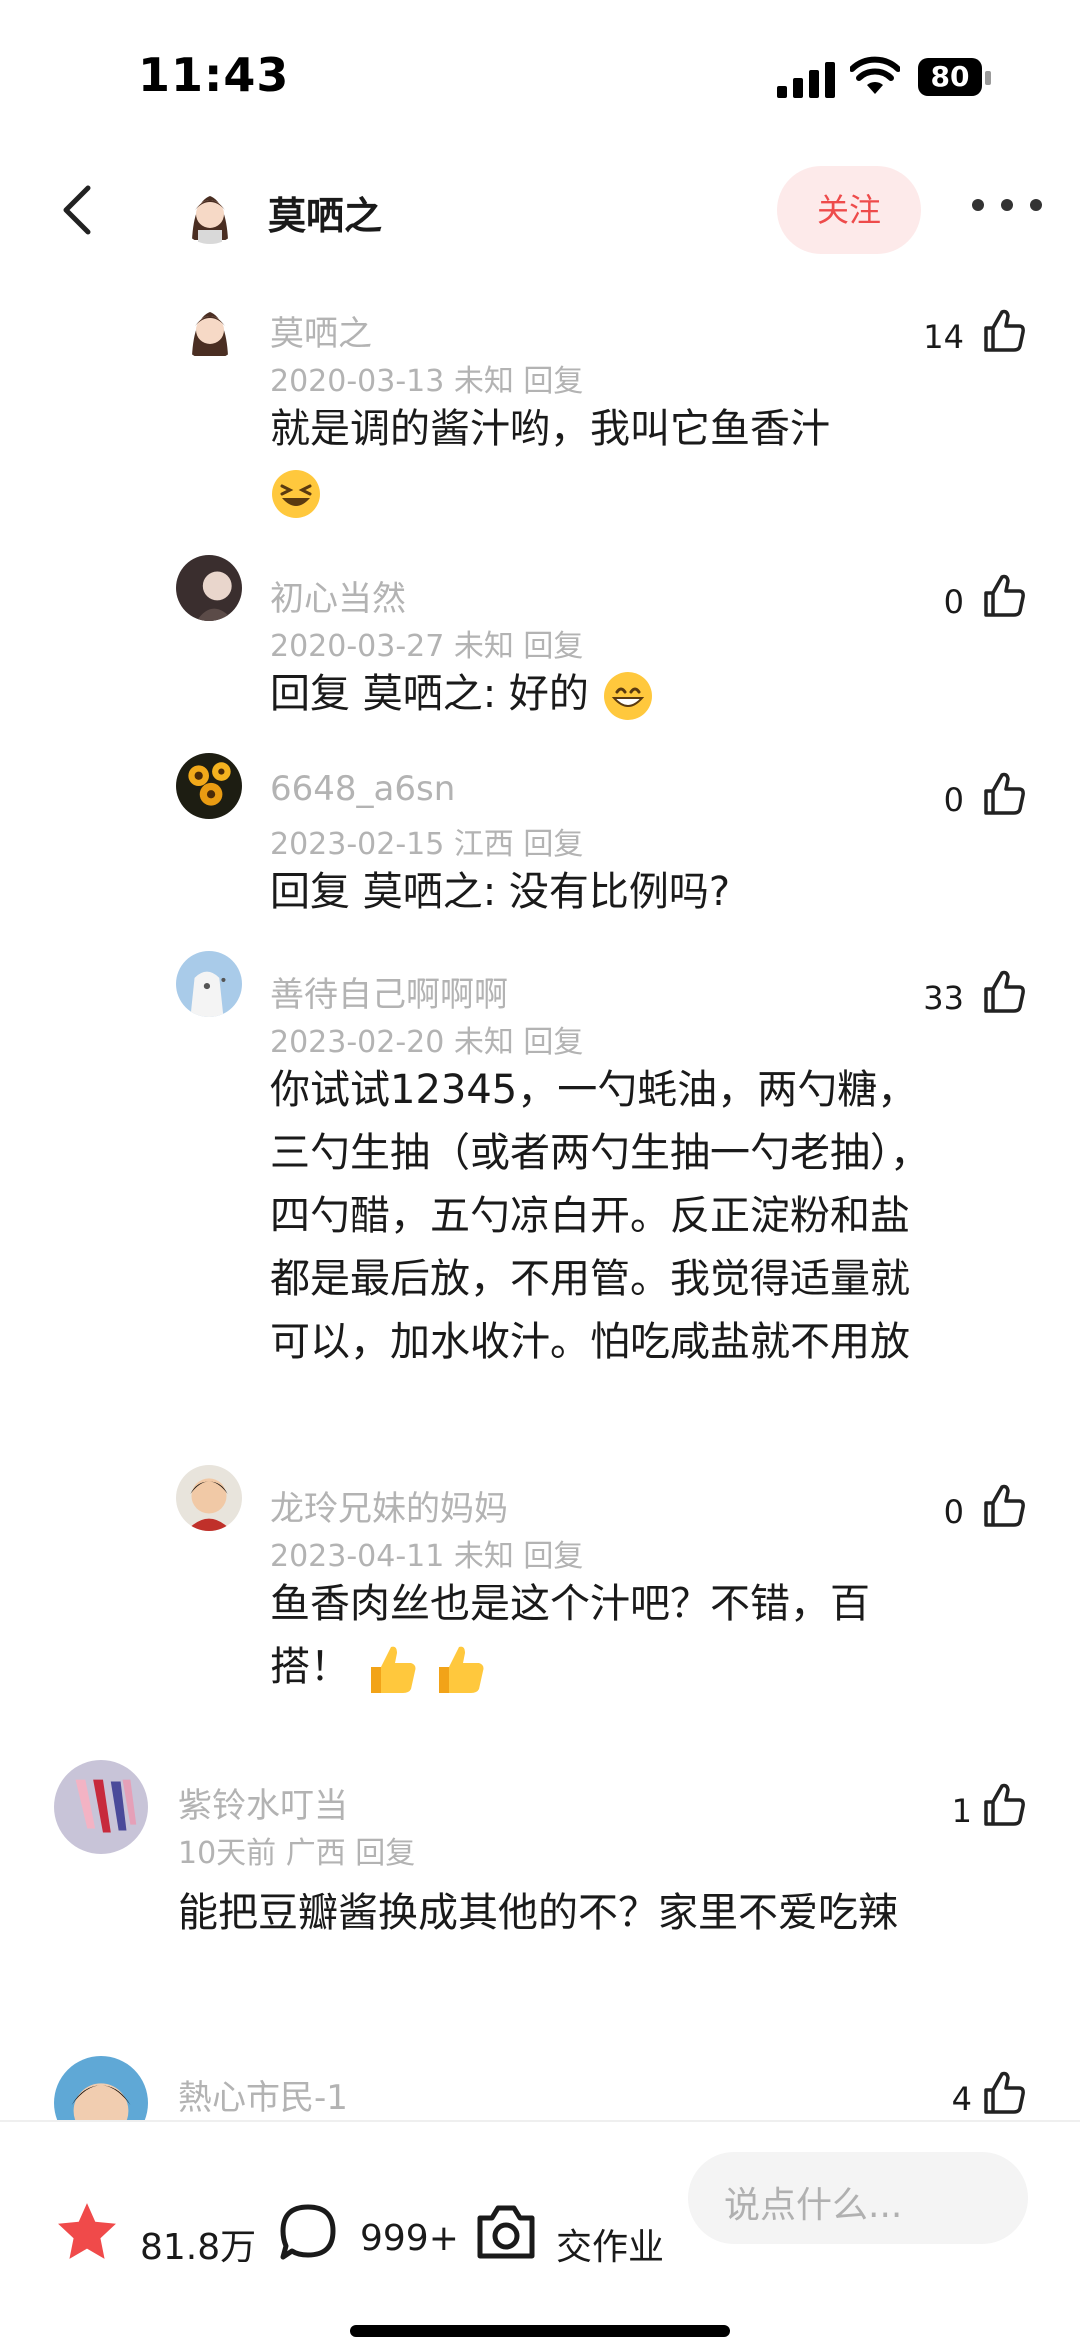 This screenshot has height=2343, width=1080. What do you see at coordinates (429, 694) in the screenshot?
I see `comment-text-content: 回复 莫哂之: 好的` at bounding box center [429, 694].